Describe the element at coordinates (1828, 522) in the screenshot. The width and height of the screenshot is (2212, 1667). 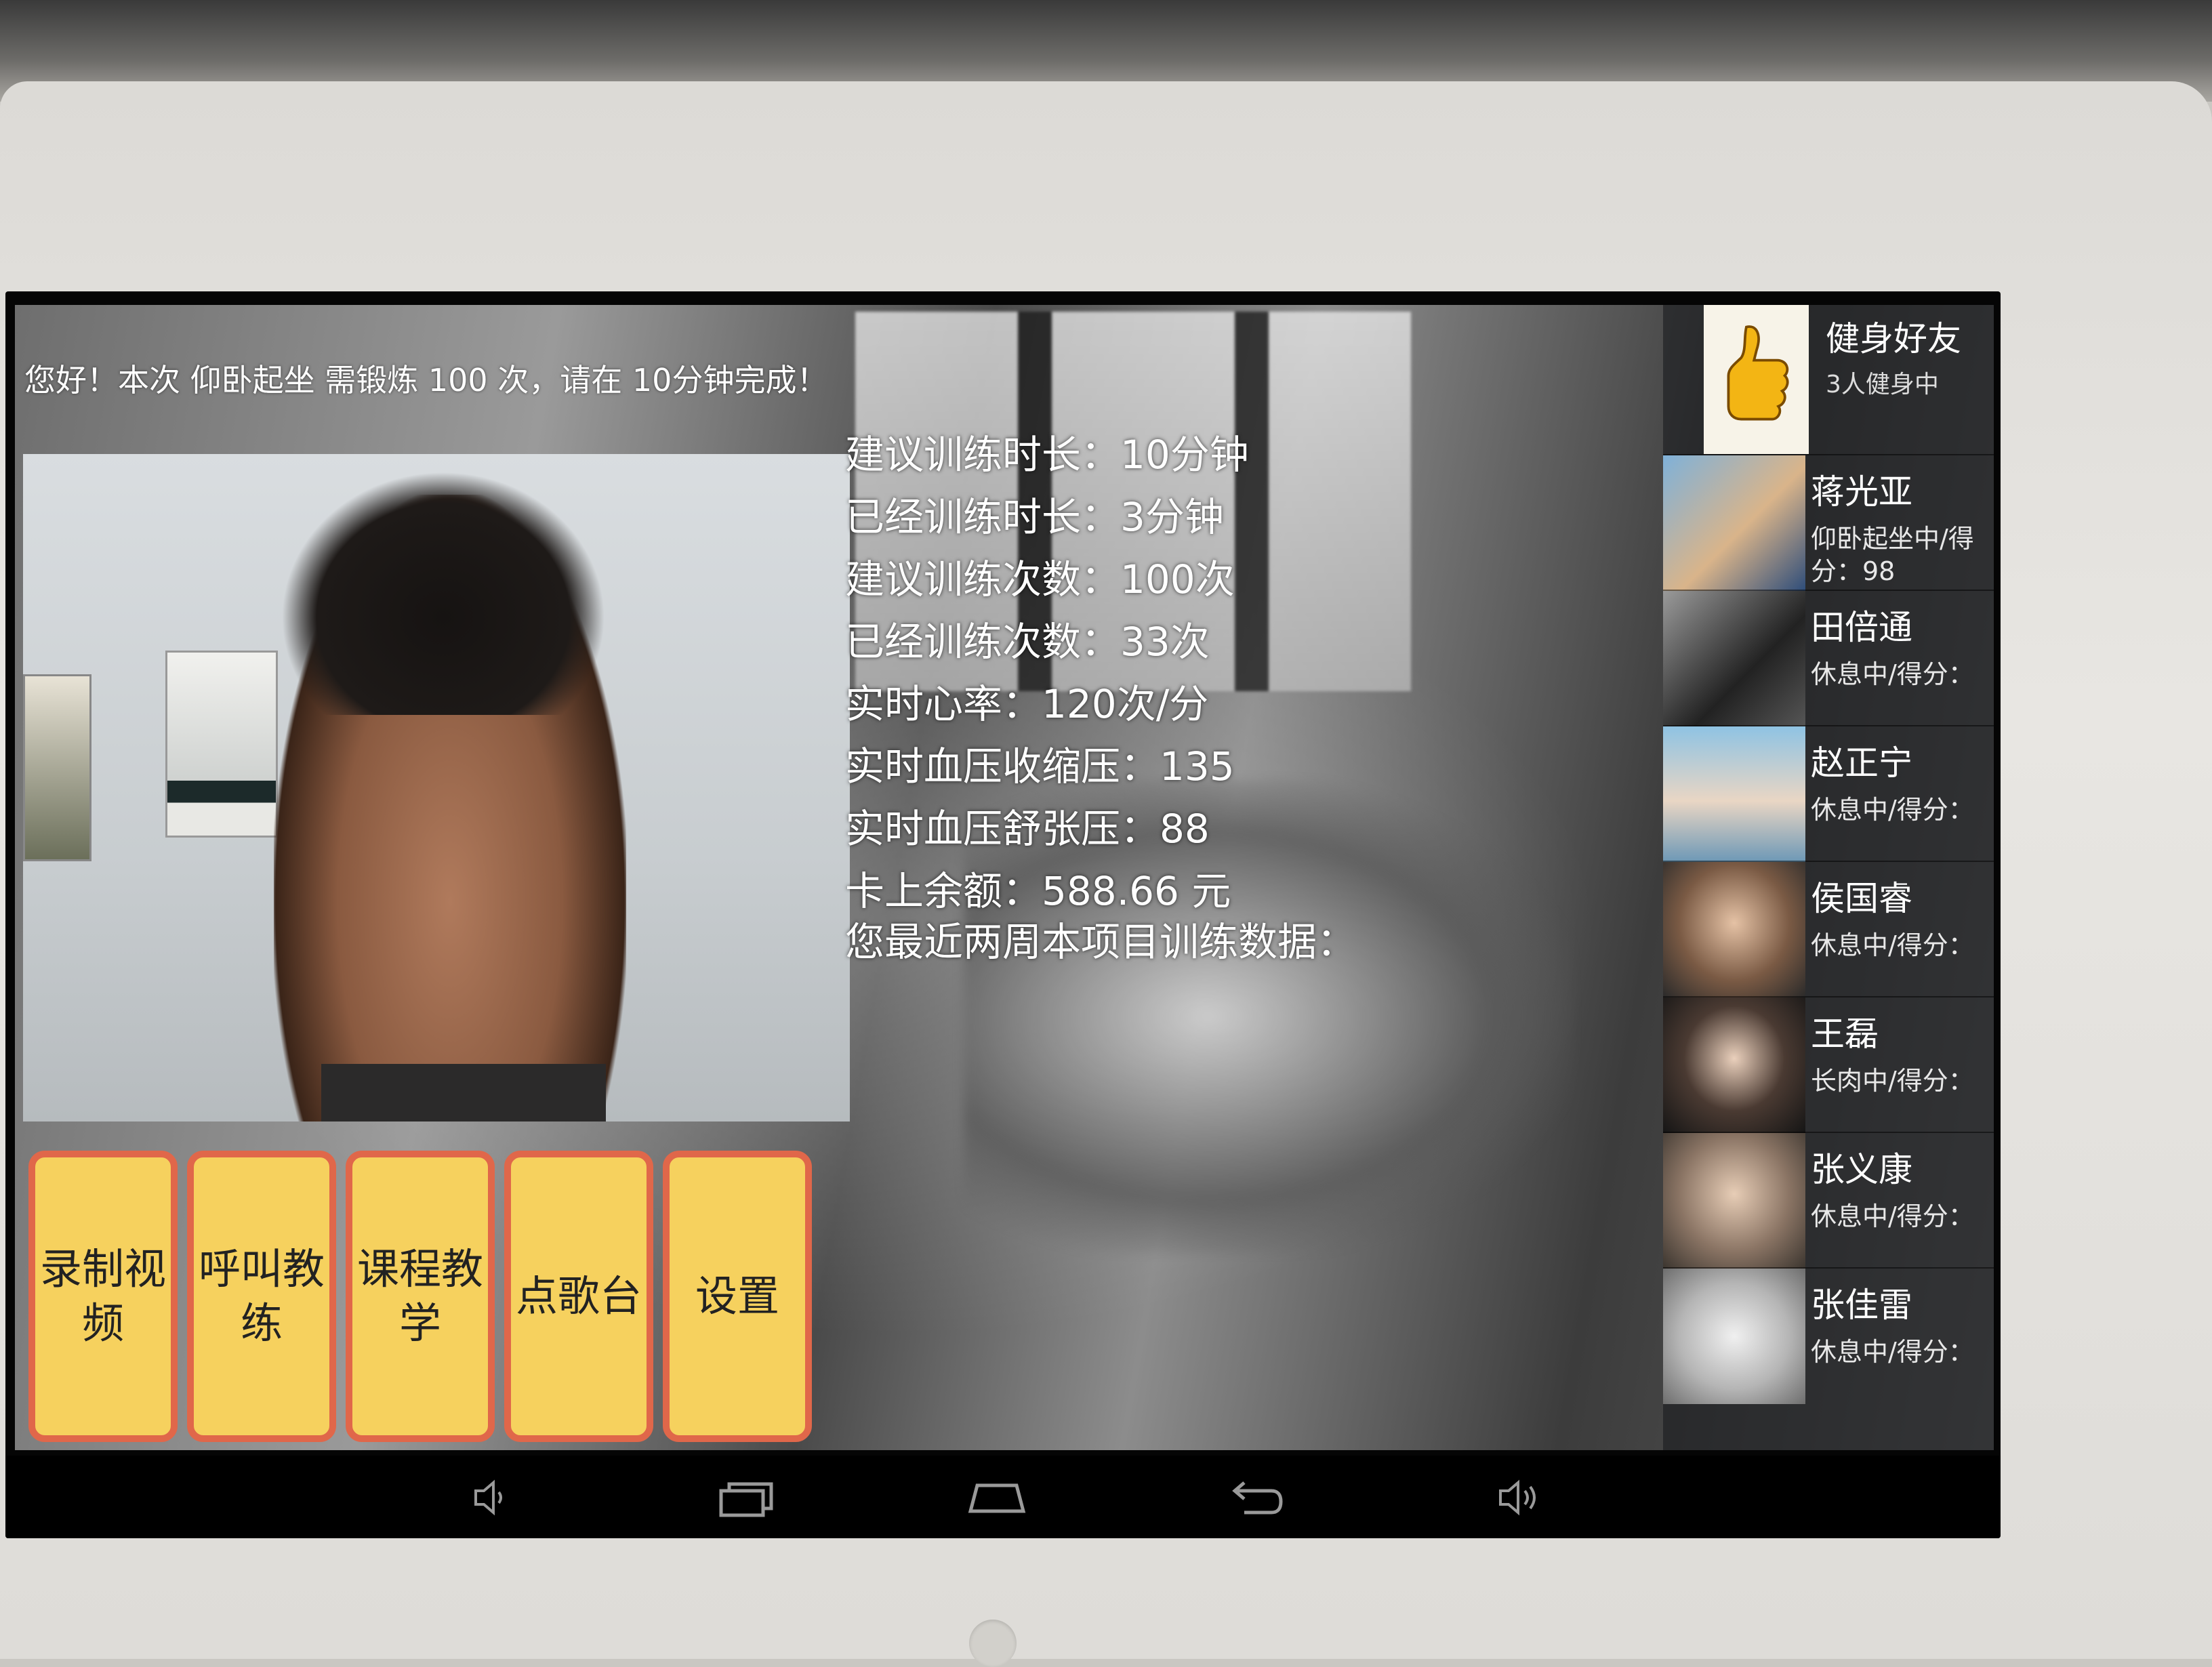
I see `friend-row: 蒋光亚 仰卧起坐中/得 分：98` at that location.